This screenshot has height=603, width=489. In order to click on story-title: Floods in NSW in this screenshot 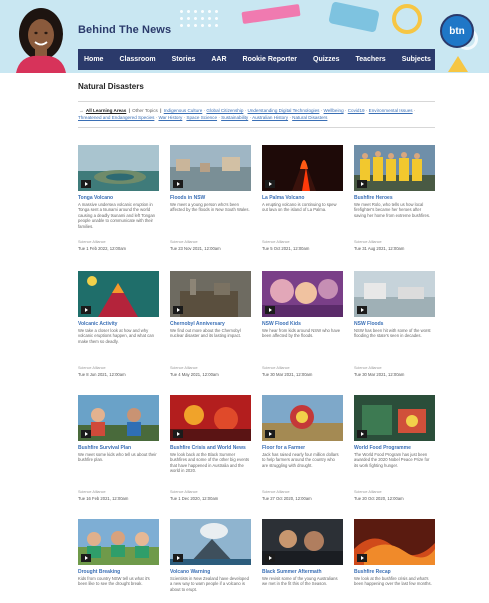, I will do `click(210, 198)`.